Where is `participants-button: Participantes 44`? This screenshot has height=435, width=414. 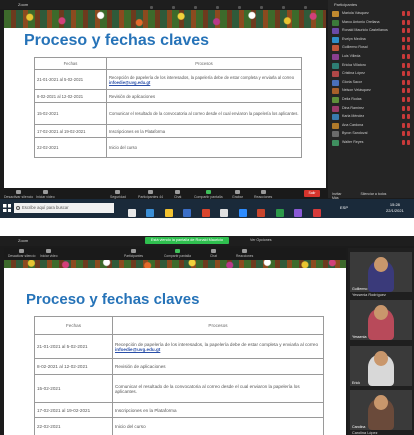
participants-button: Participantes 44 is located at coordinates (150, 194).